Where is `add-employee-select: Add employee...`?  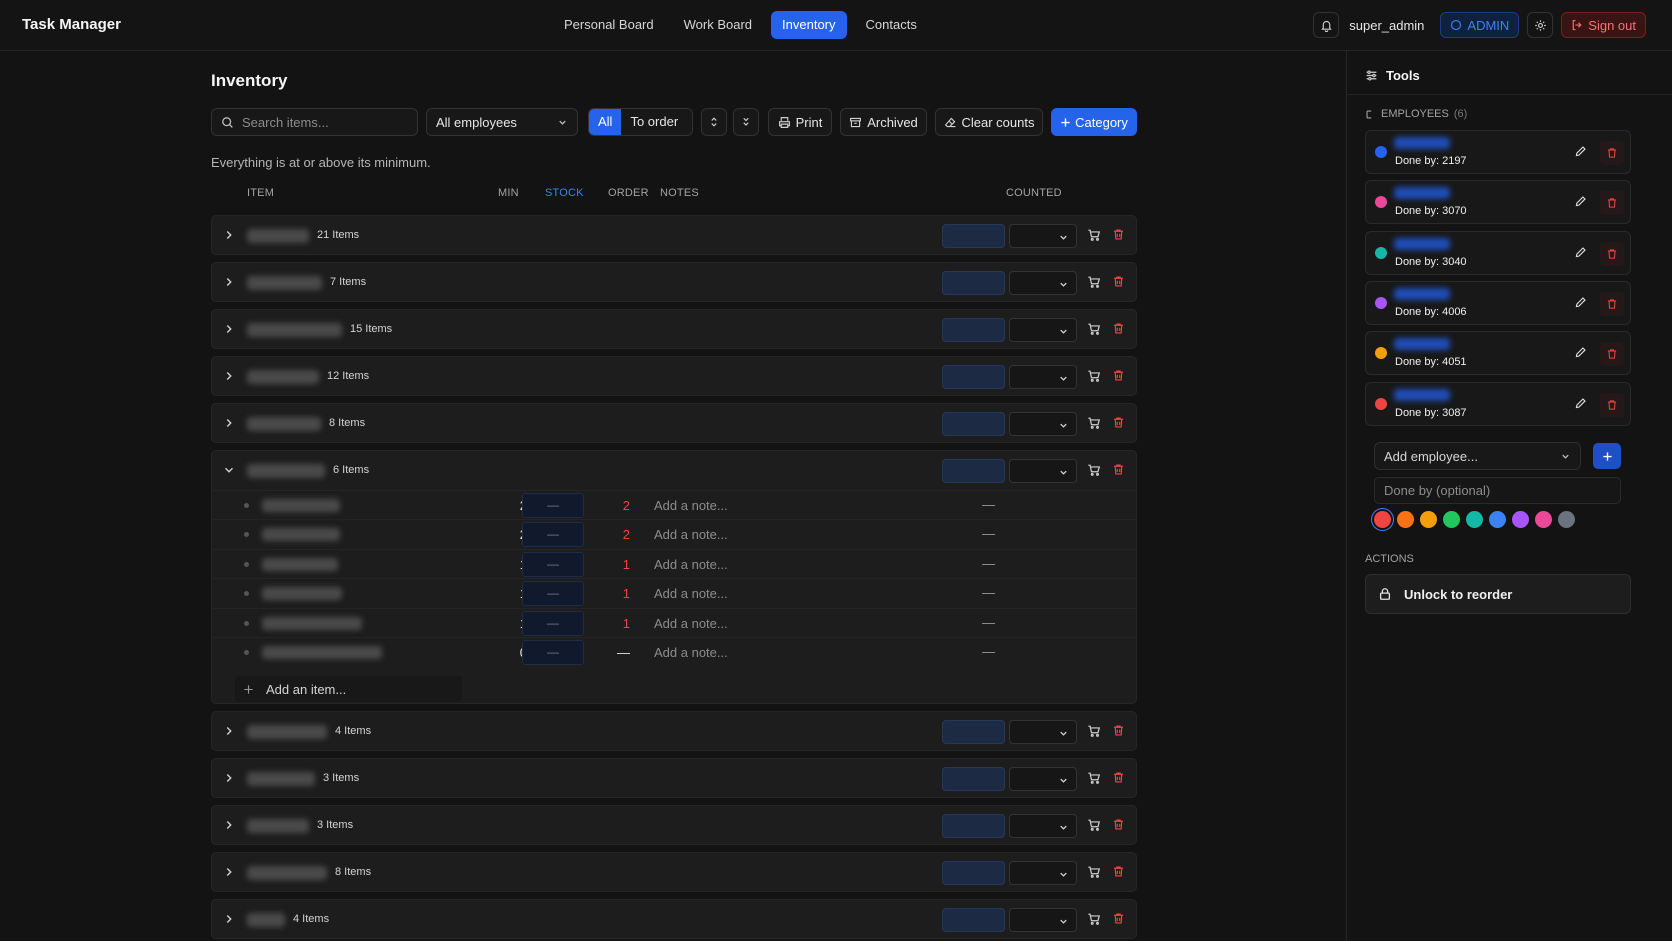 add-employee-select: Add employee... is located at coordinates (1477, 456).